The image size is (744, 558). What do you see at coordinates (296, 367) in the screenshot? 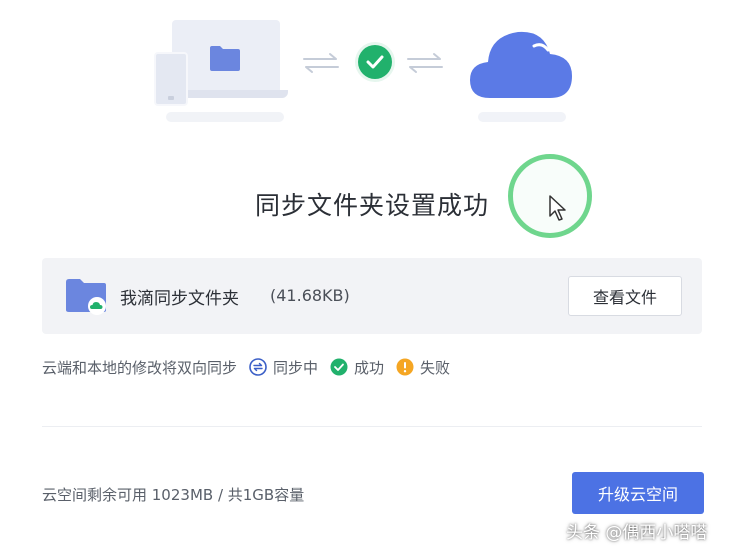
I see `legend-label-syncing: 同步中` at bounding box center [296, 367].